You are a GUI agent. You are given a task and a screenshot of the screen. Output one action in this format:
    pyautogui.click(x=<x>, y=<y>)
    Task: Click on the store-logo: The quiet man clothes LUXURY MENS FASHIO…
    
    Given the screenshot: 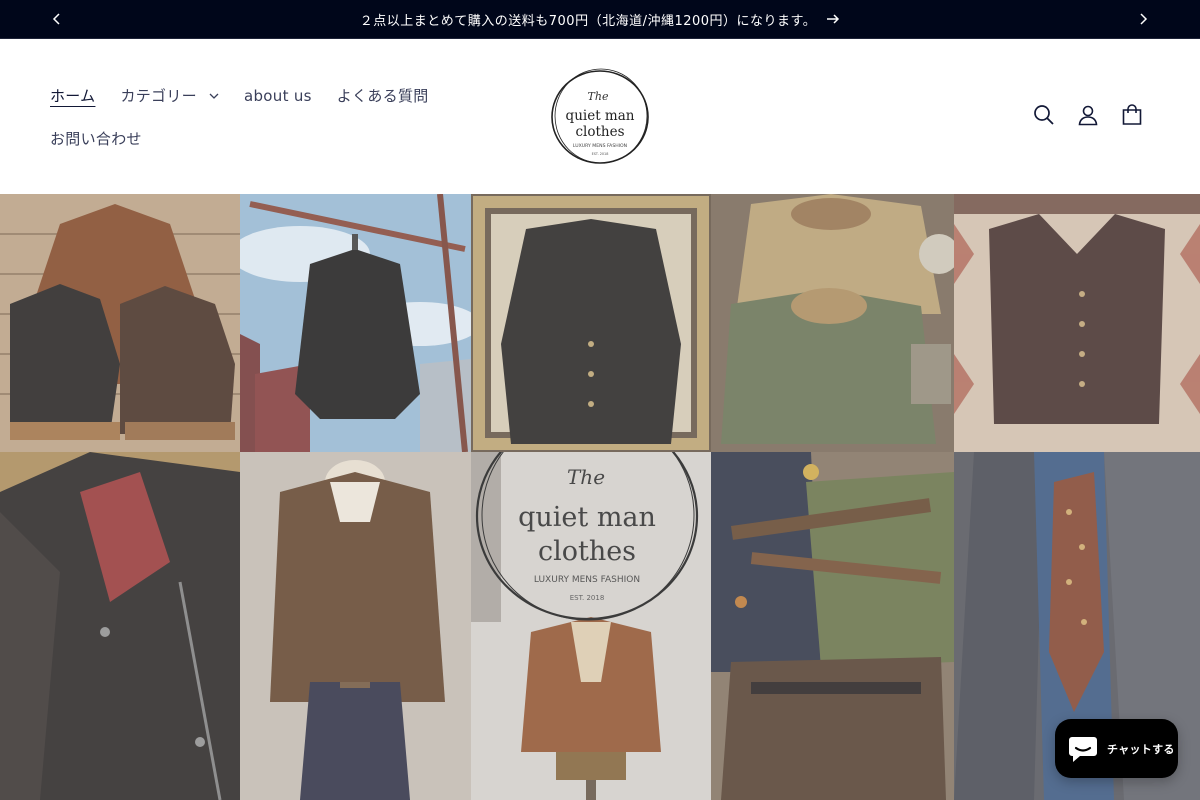 What is the action you would take?
    pyautogui.click(x=600, y=117)
    